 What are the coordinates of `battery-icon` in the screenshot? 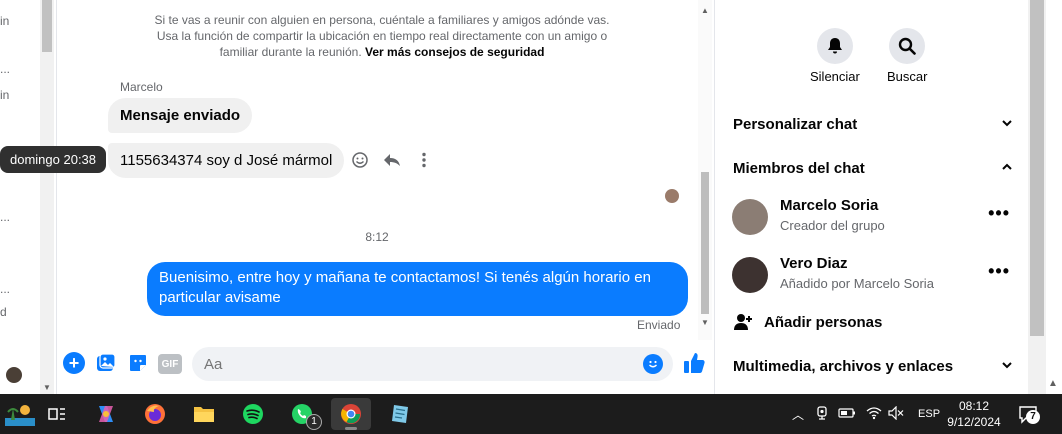 It's located at (847, 414).